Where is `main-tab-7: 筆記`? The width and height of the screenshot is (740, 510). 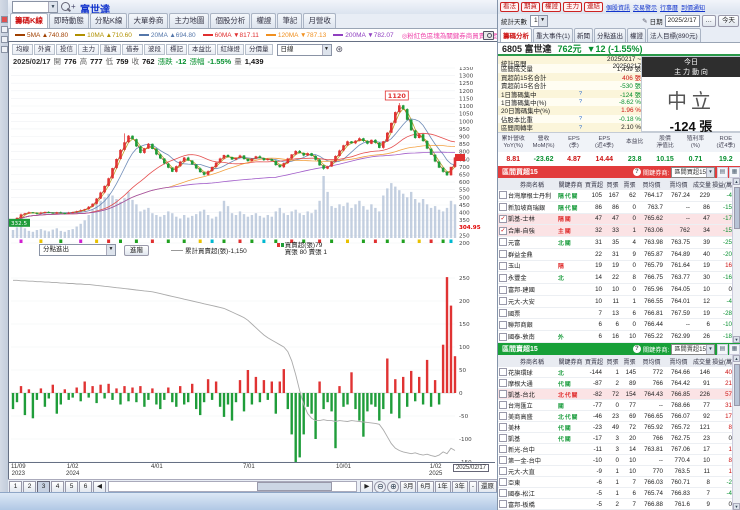
main-tab-7: 筆記 is located at coordinates (290, 20).